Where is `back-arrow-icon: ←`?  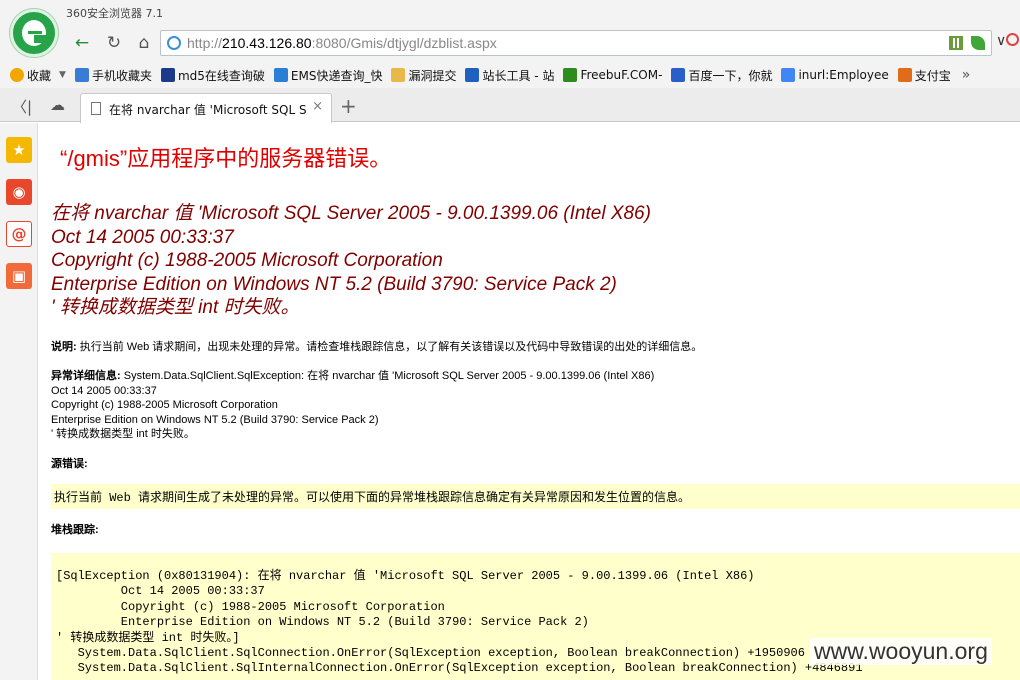 back-arrow-icon: ← is located at coordinates (82, 43).